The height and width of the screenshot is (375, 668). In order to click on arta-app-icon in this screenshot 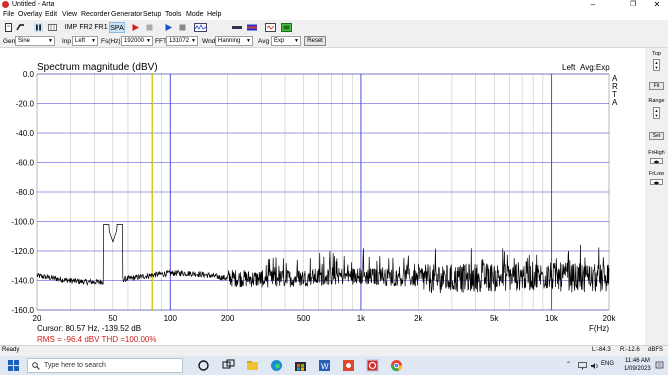, I will do `click(5, 4)`.